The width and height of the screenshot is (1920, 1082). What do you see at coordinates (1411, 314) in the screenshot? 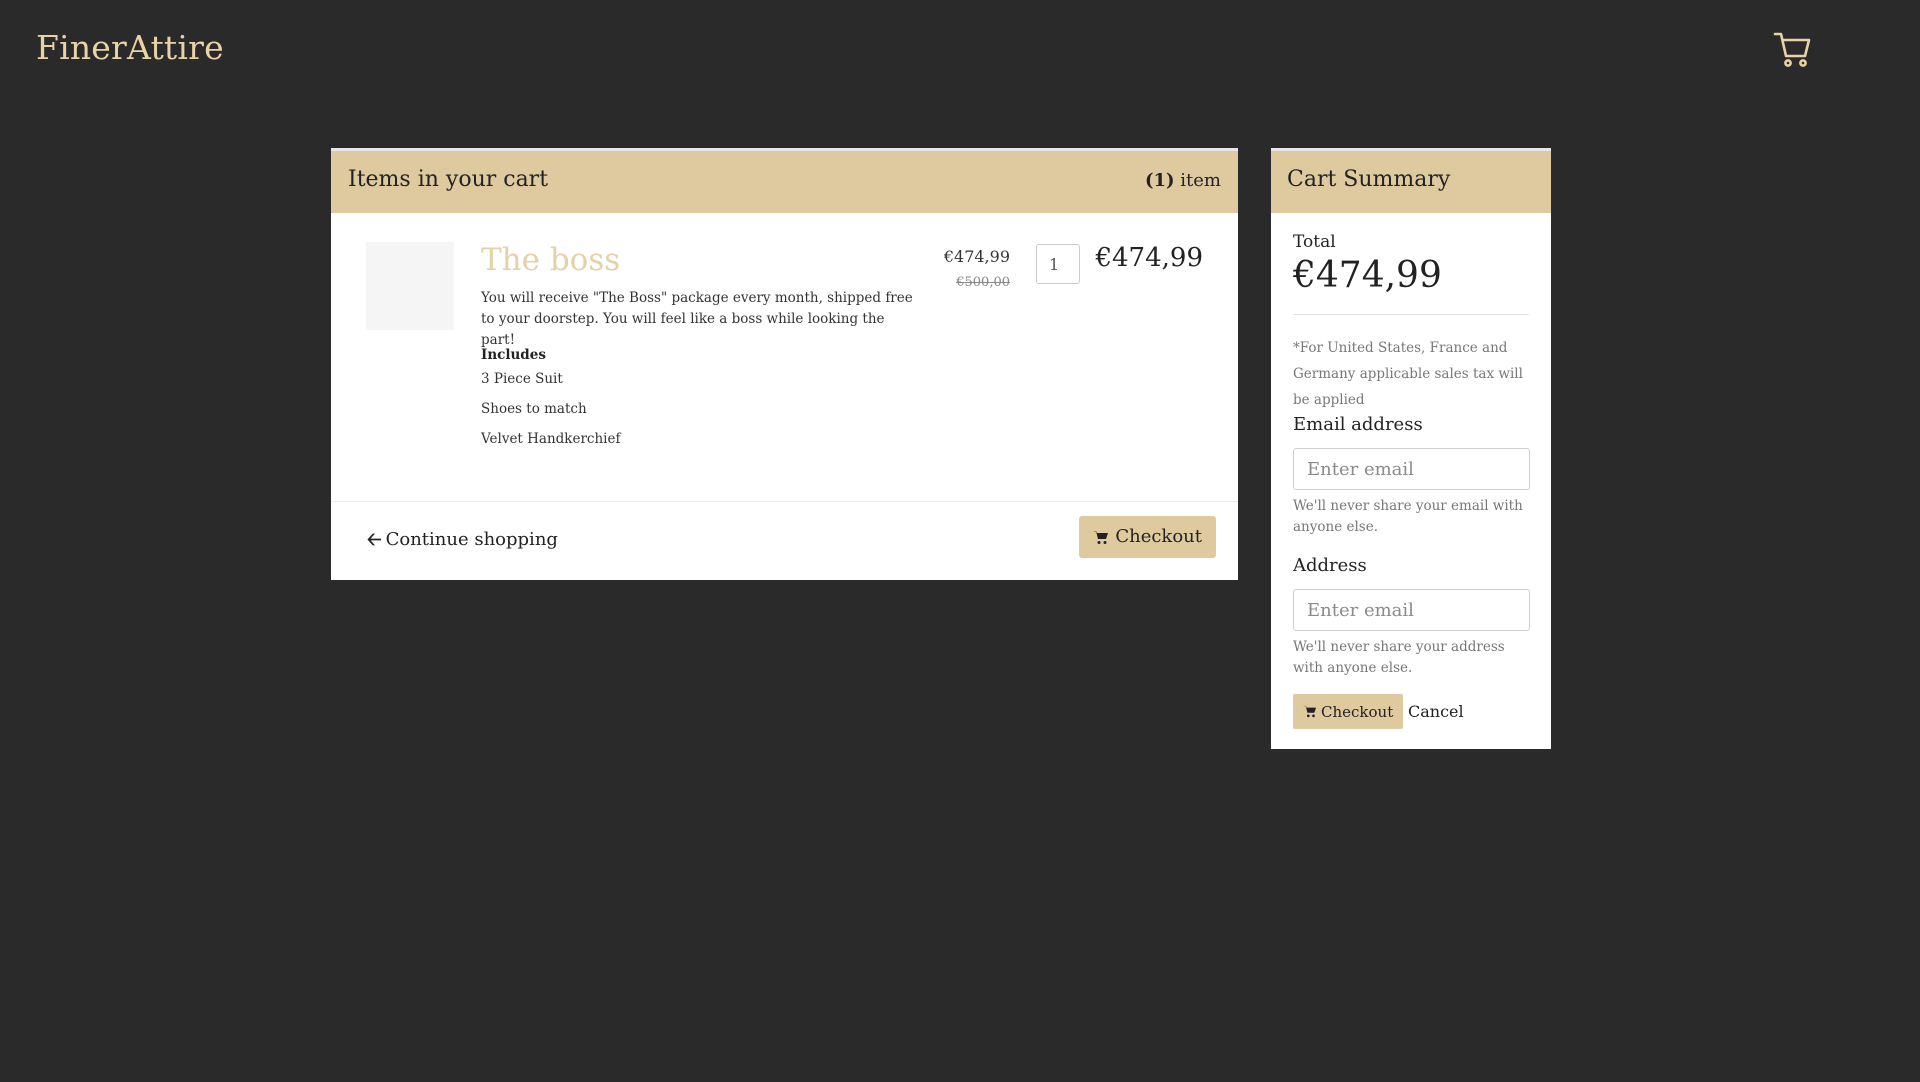
I see `summary-divider` at bounding box center [1411, 314].